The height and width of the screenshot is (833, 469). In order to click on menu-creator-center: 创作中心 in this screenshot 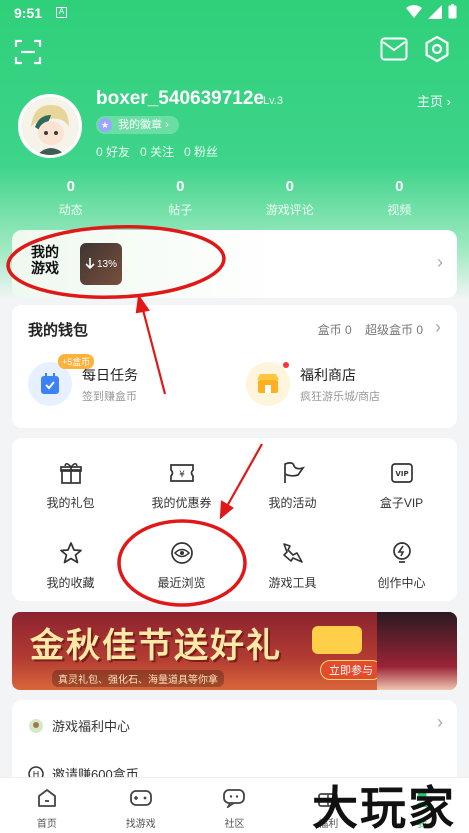, I will do `click(401, 565)`.